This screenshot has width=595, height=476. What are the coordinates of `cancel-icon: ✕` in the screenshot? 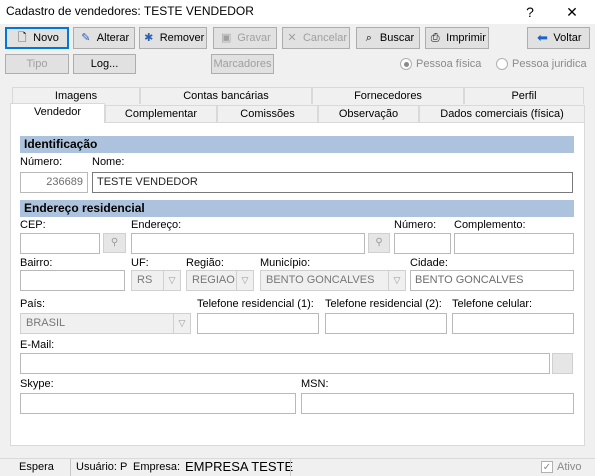 It's located at (292, 38).